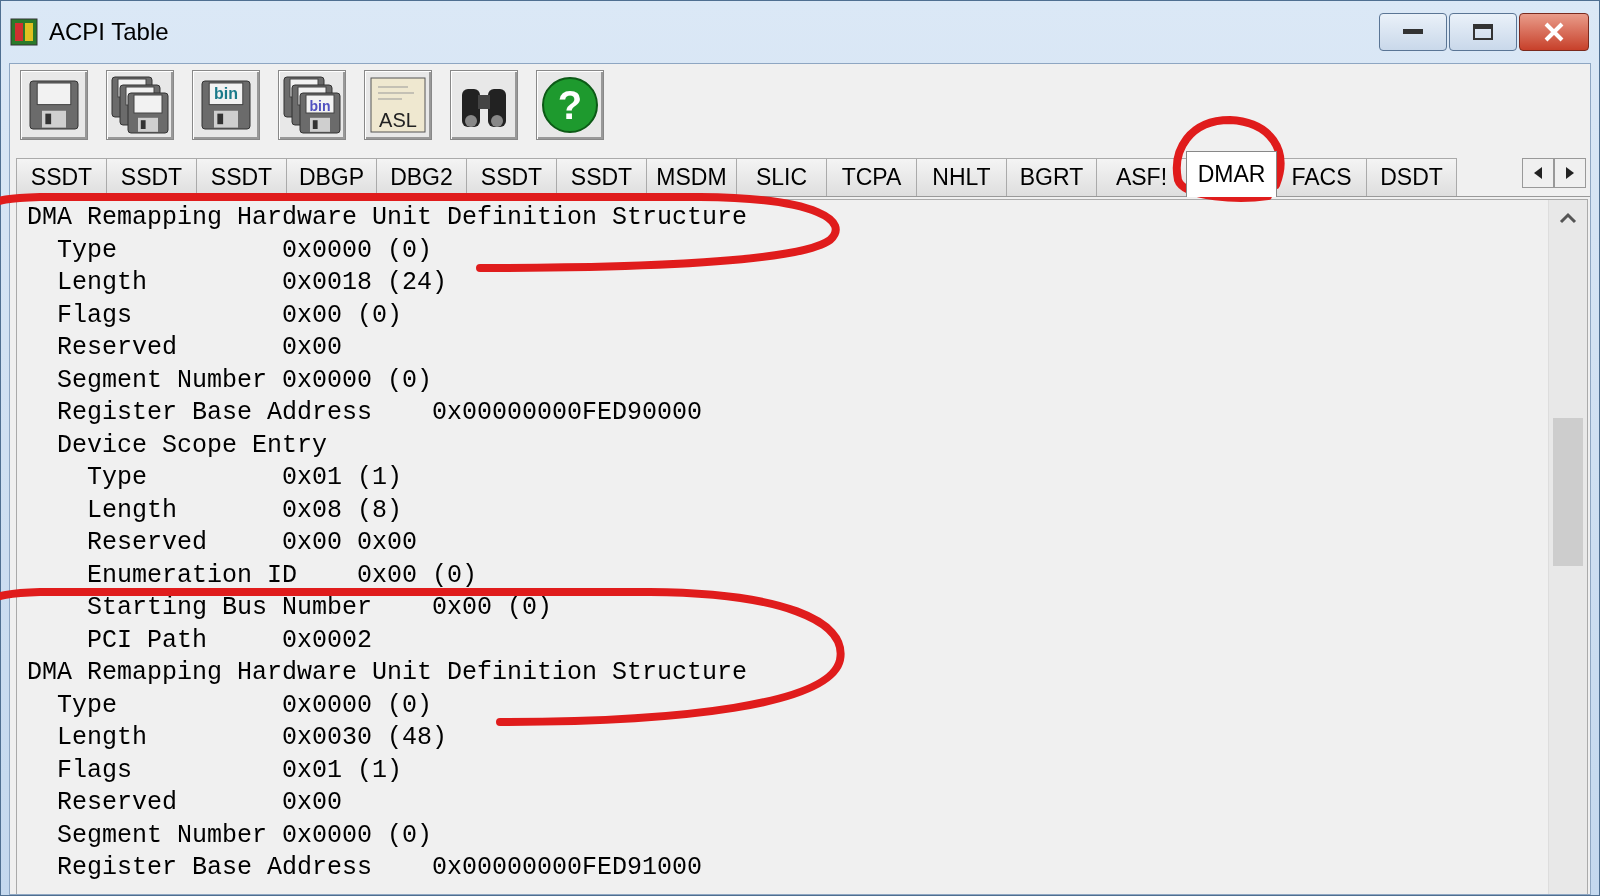  Describe the element at coordinates (147, 640) in the screenshot. I see `field-label: PCI Path` at that location.